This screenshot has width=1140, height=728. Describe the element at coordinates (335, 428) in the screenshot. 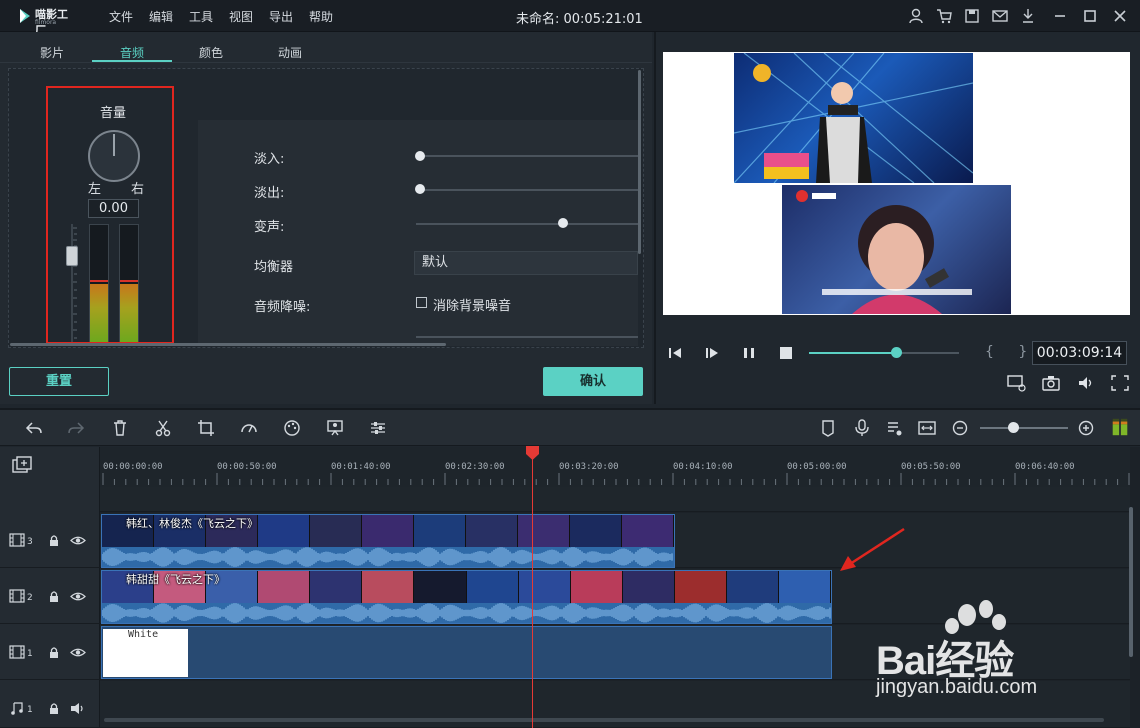

I see `green-screen-icon` at that location.